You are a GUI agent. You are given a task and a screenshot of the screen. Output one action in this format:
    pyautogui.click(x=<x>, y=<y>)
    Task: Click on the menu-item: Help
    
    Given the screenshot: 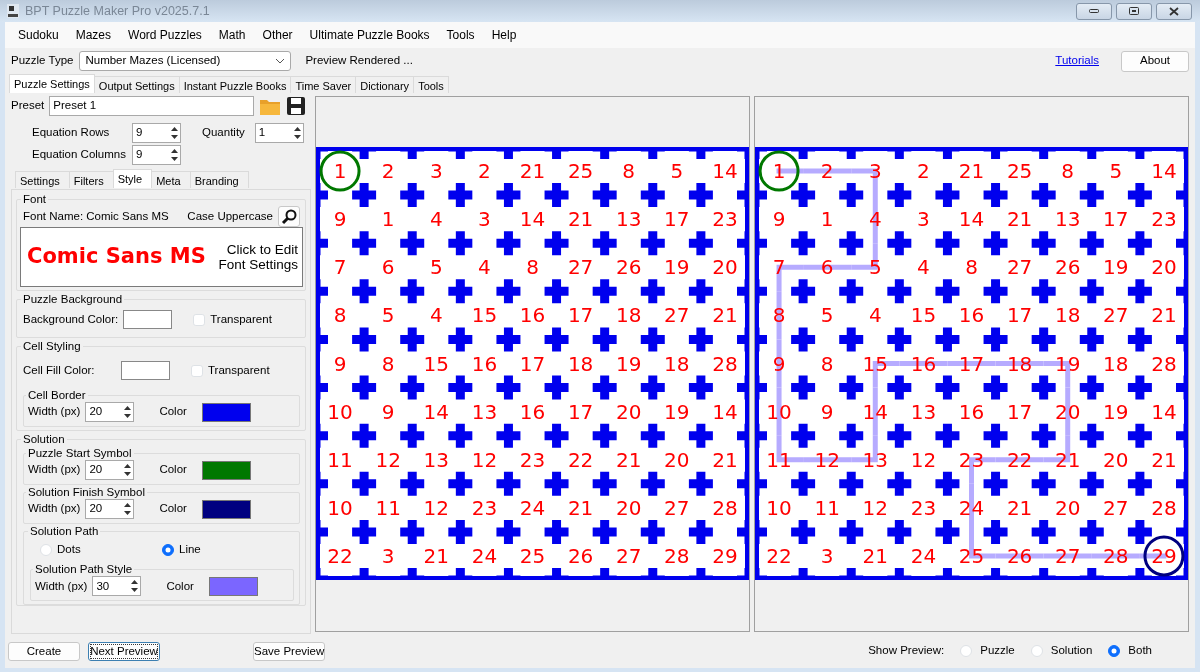 What is the action you would take?
    pyautogui.click(x=507, y=35)
    